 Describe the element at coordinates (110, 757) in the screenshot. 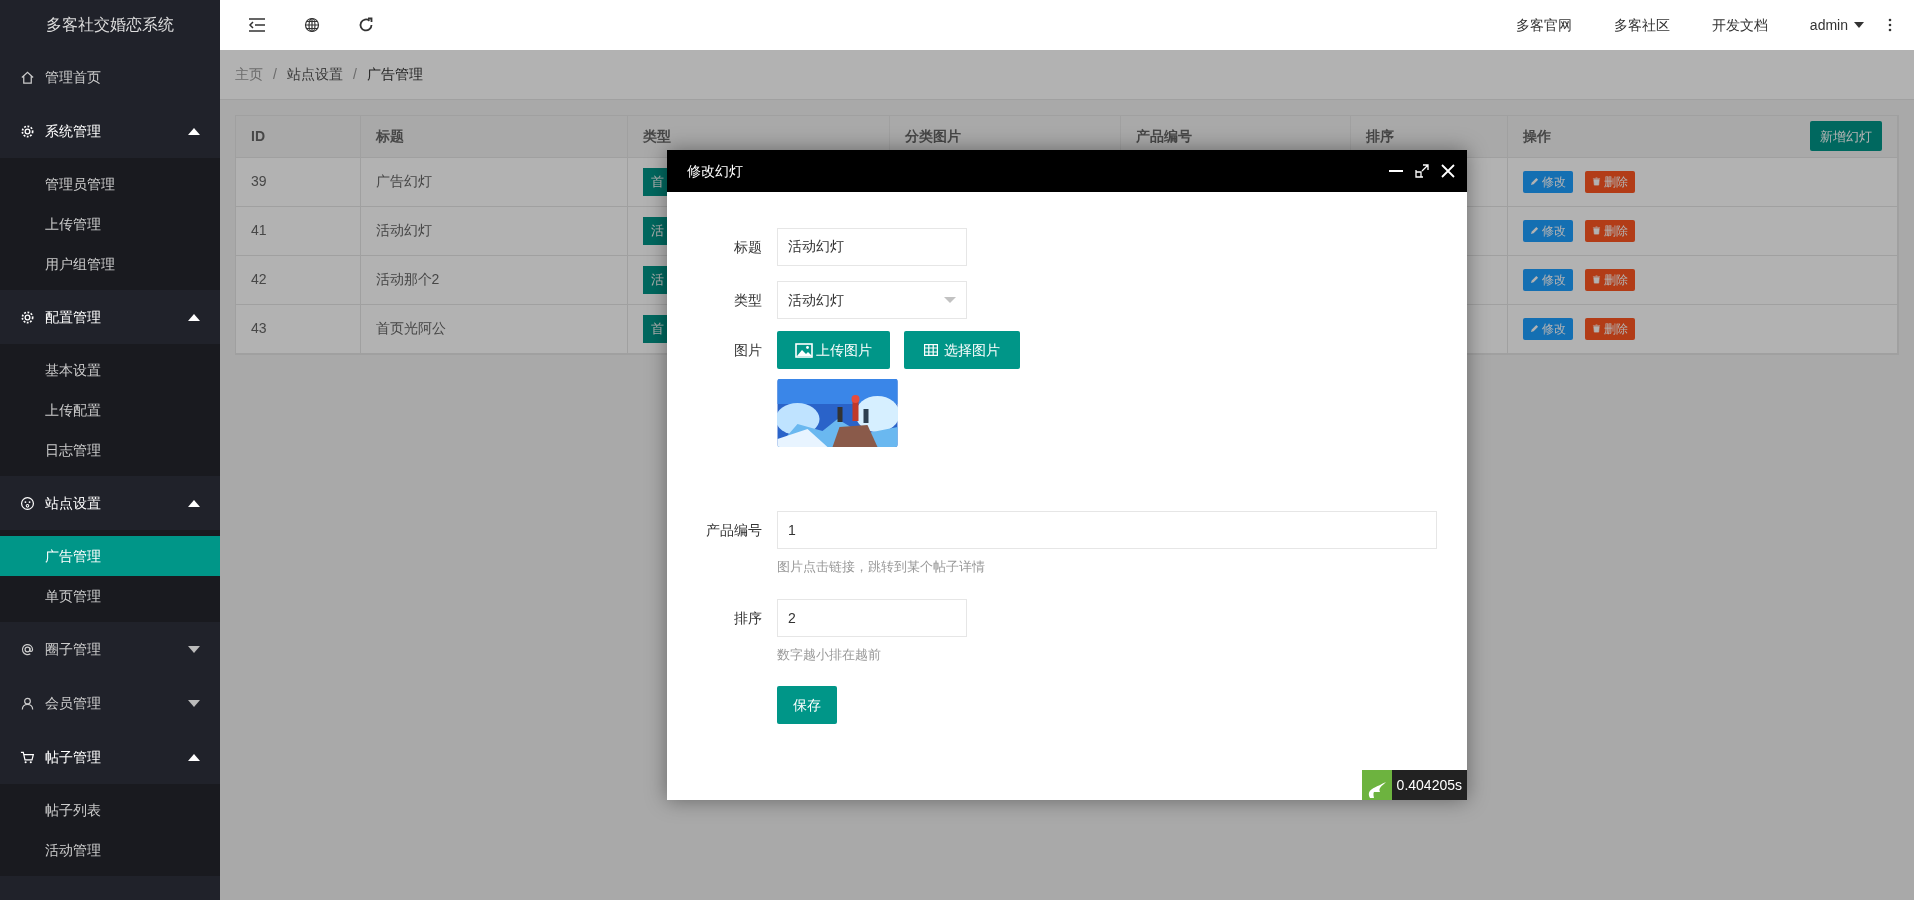

I see `sidebar-item: 帖子管理` at that location.